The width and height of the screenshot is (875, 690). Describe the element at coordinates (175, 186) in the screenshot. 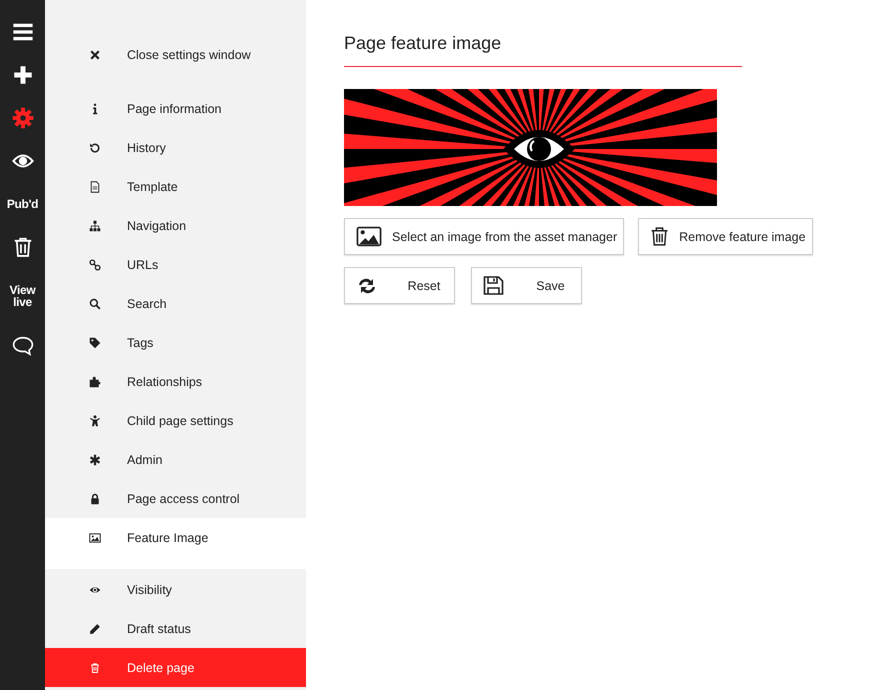

I see `menu-item: Template` at that location.